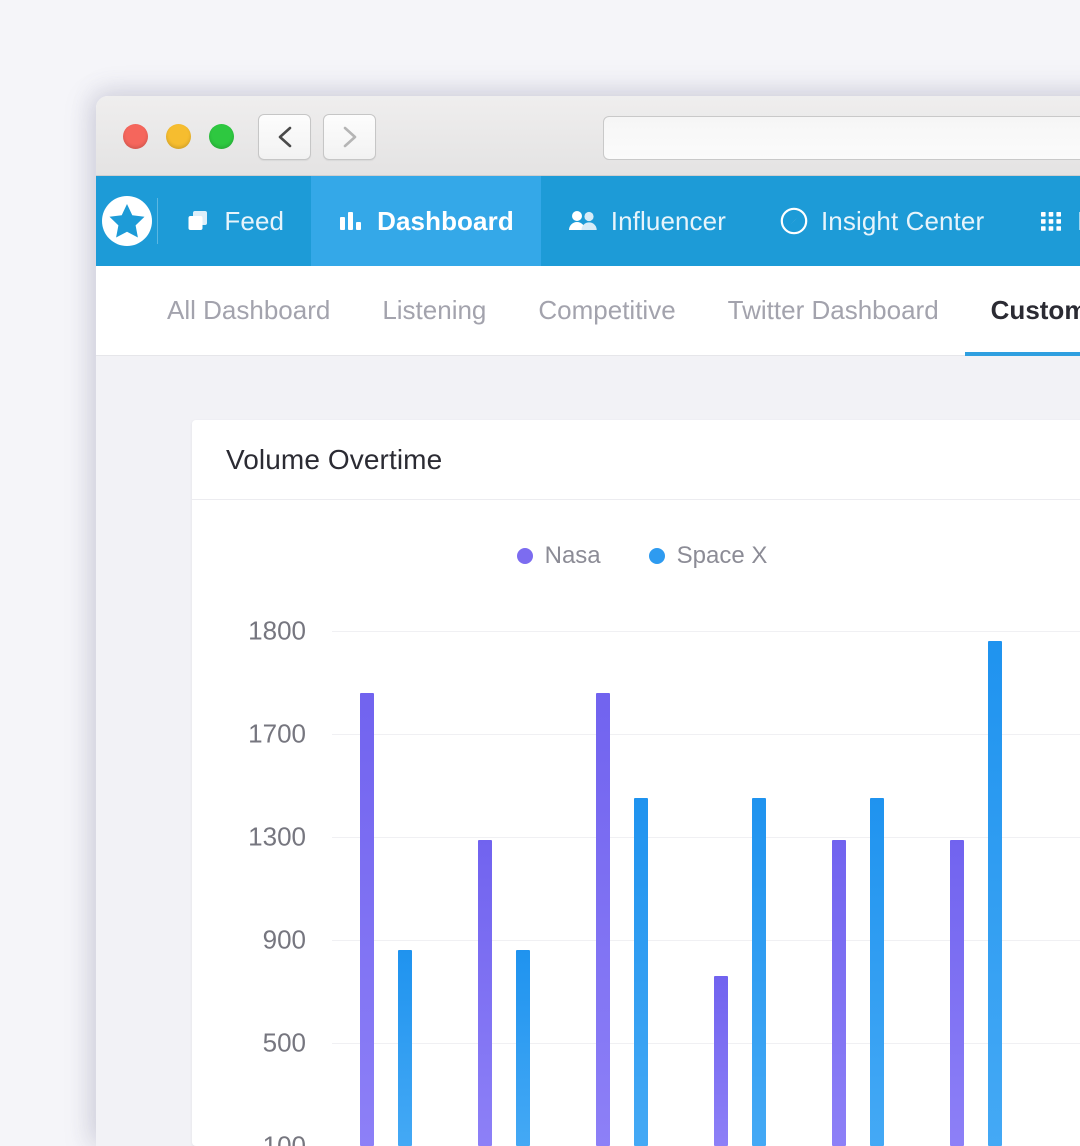  Describe the element at coordinates (221, 136) in the screenshot. I see `maximize-window-button` at that location.